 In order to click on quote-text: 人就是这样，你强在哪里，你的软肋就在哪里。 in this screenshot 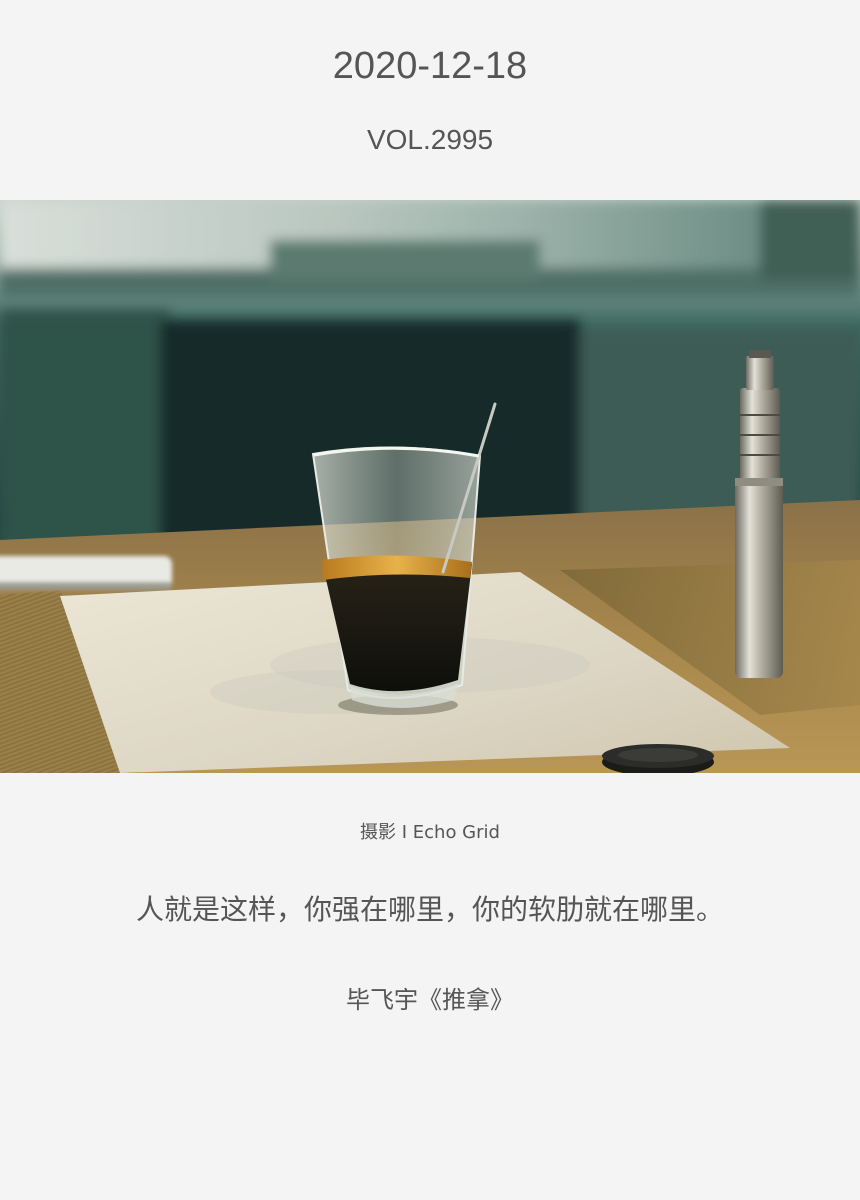, I will do `click(429, 909)`.